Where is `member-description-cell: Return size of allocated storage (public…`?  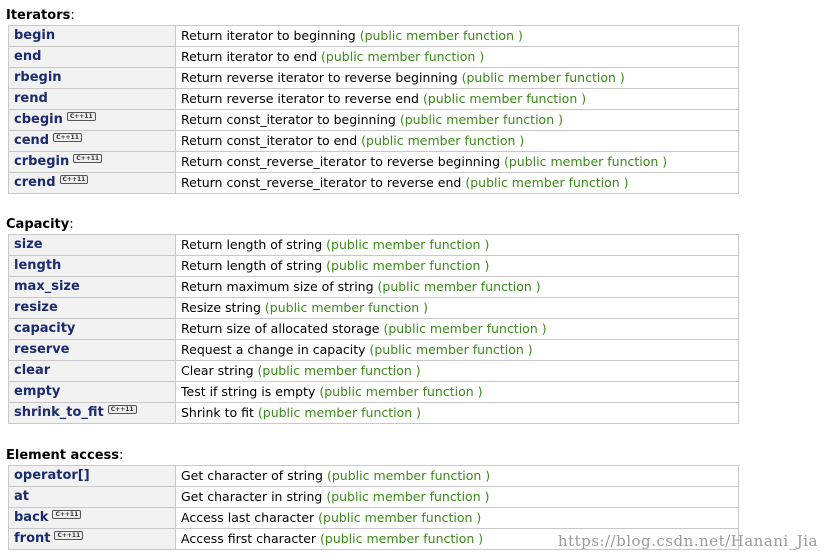
member-description-cell: Return size of allocated storage (public… is located at coordinates (457, 329).